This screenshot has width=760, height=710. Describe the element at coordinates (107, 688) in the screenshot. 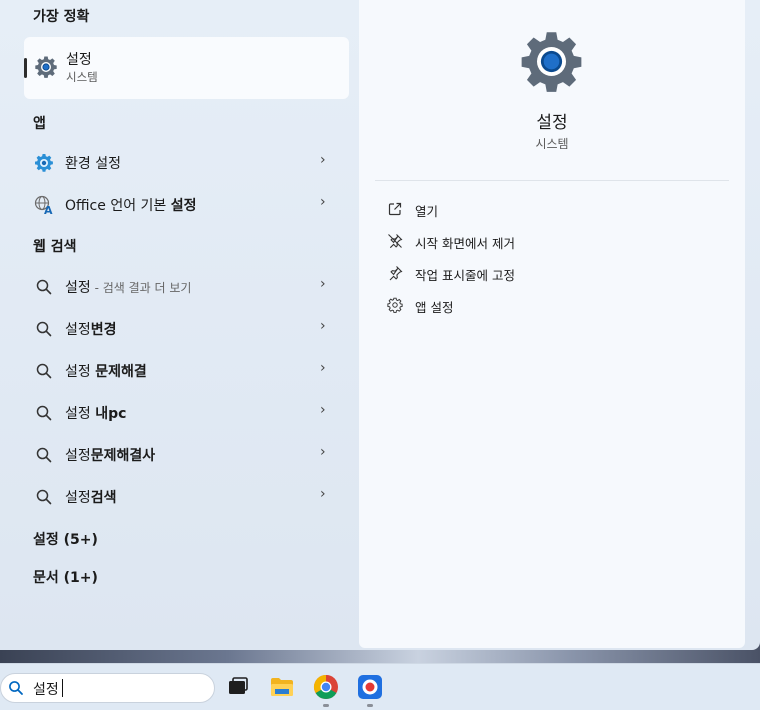

I see `taskbar-search-input: 설정` at that location.